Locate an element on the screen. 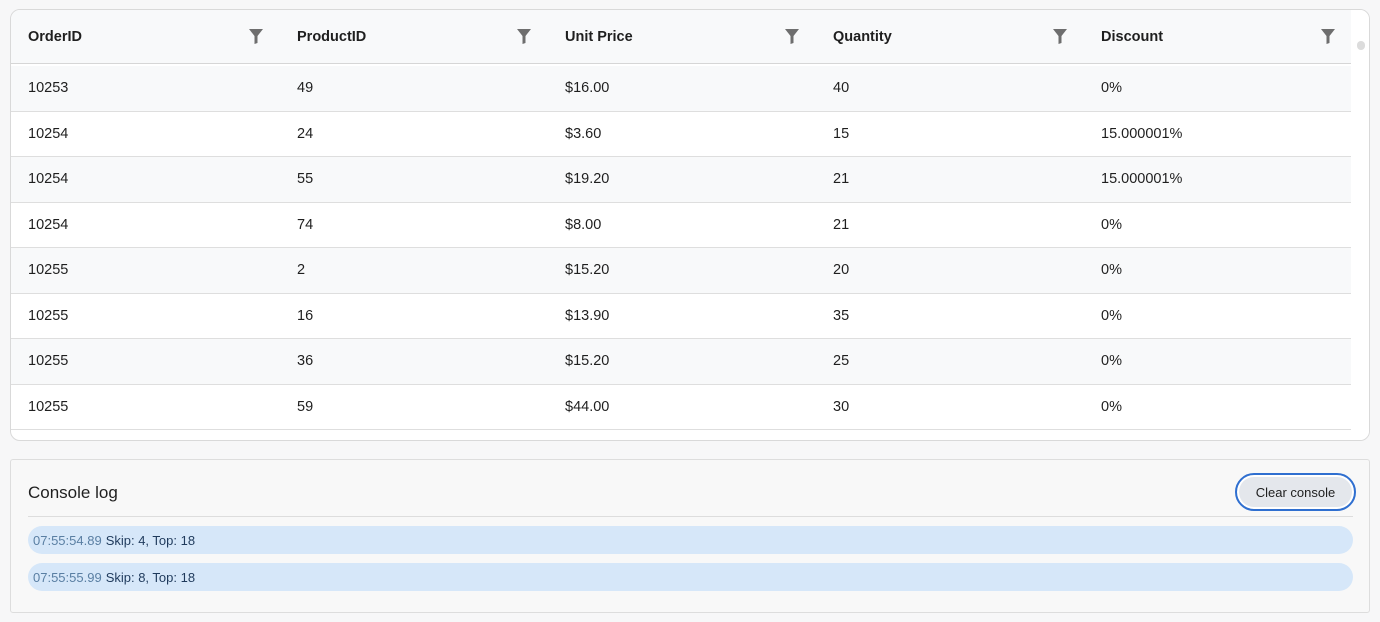  cell-quantity: 20 is located at coordinates (841, 270).